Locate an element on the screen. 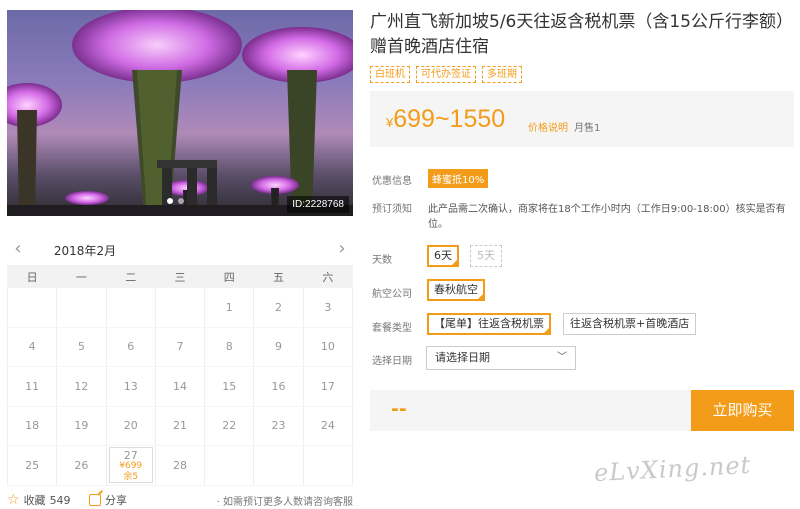  favorite-button: ☆ 收藏 549 is located at coordinates (39, 500).